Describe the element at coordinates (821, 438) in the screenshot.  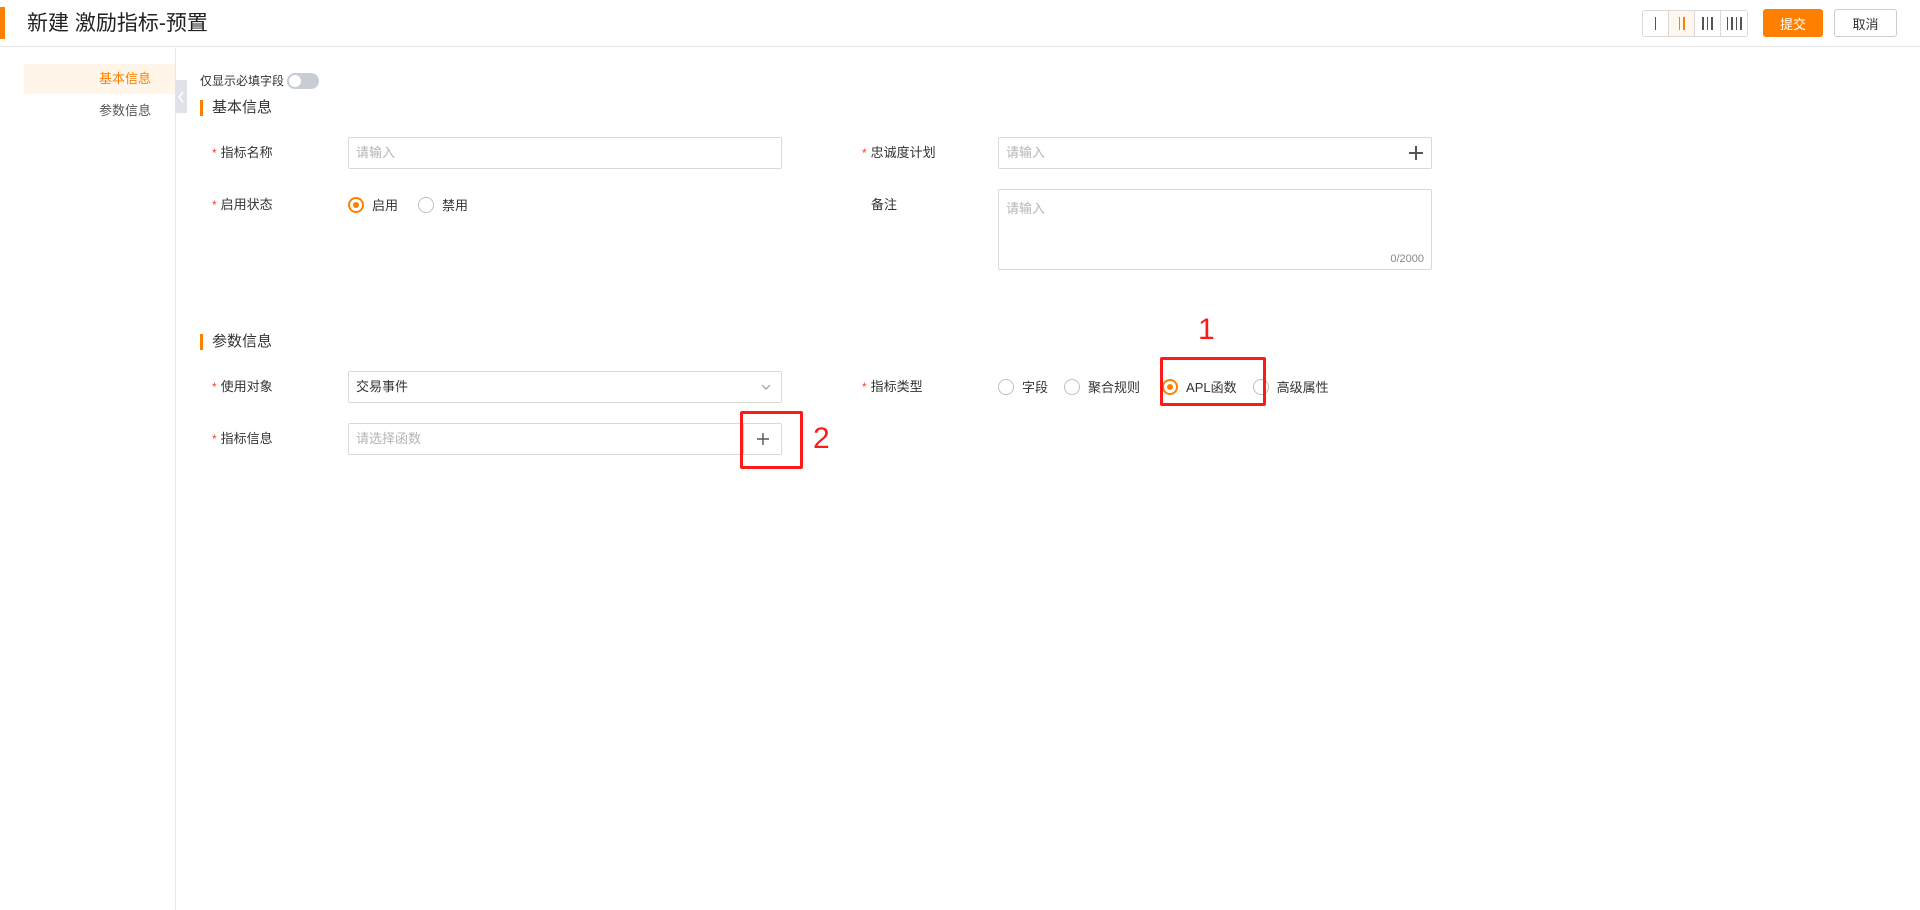
I see `annotation-number-2: 2` at that location.